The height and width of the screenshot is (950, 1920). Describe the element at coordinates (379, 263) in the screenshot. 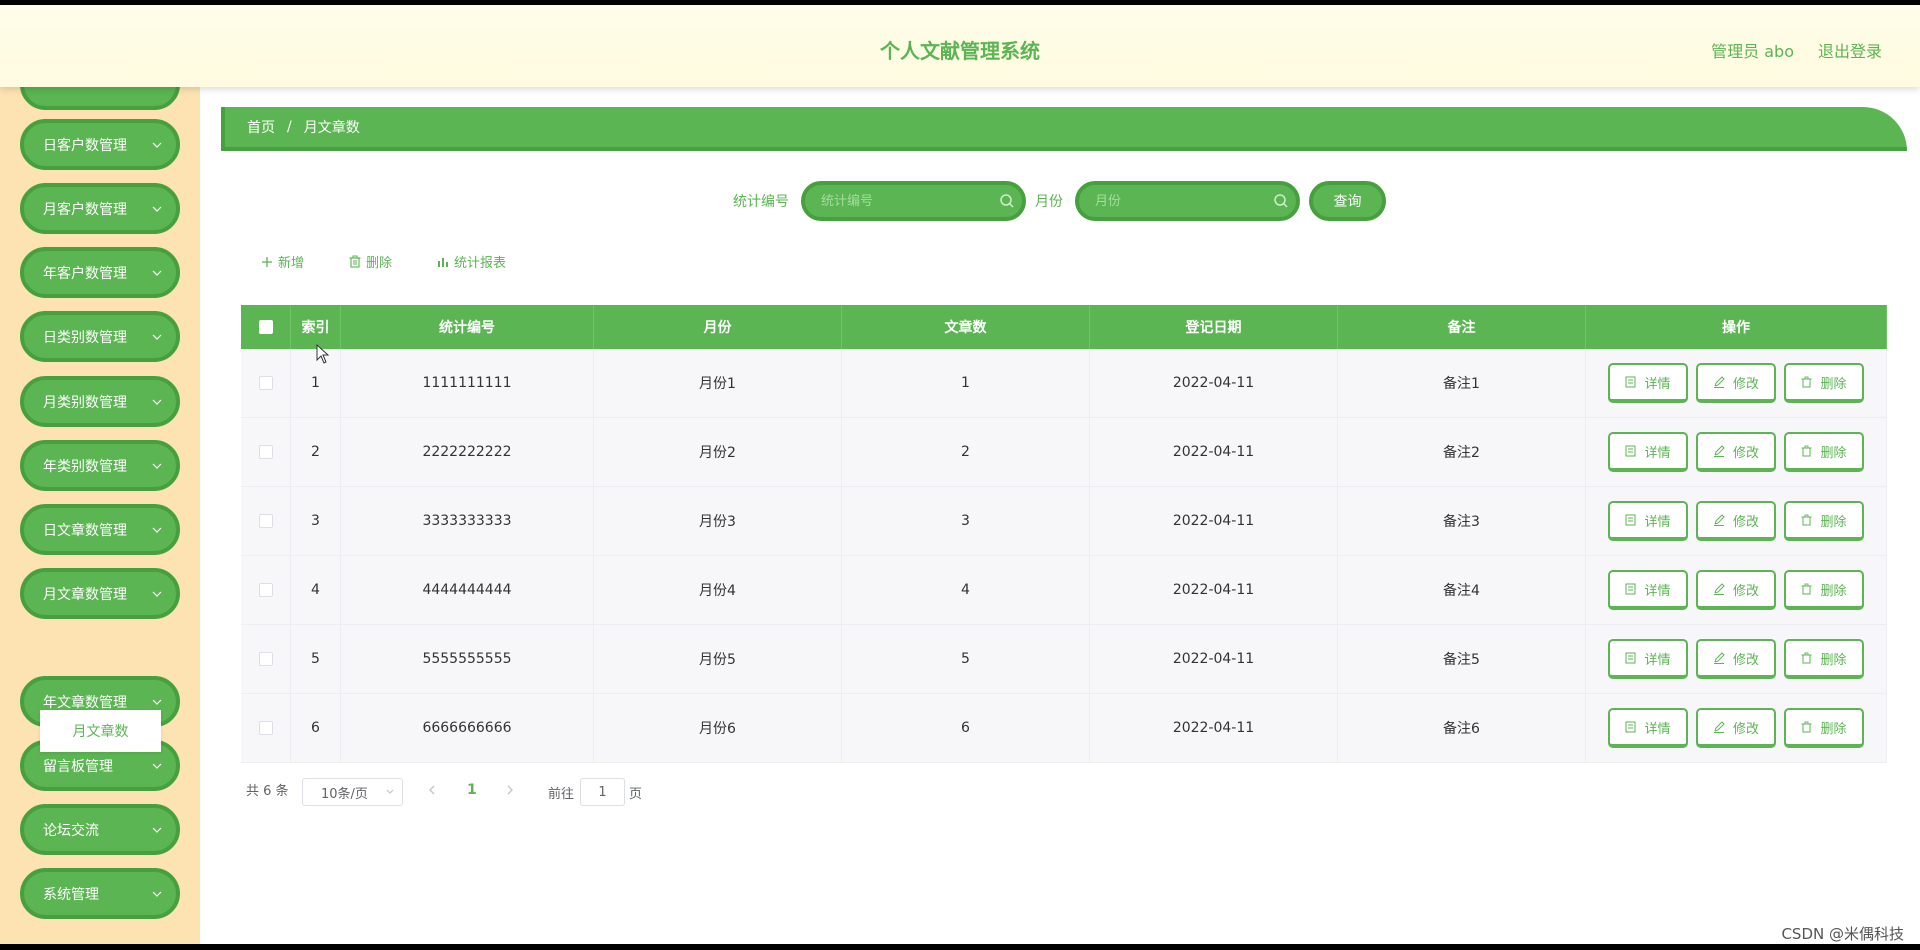

I see `batch-delete-label: 删除` at that location.